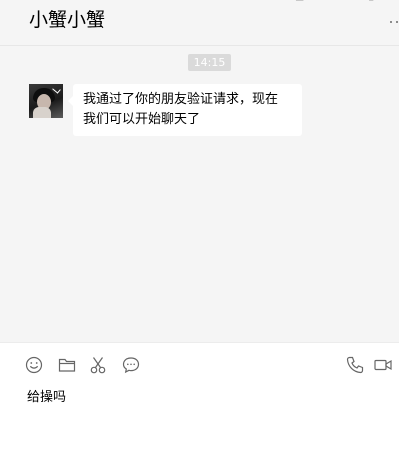 This screenshot has height=454, width=399. What do you see at coordinates (34, 365) in the screenshot?
I see `emoji-icon` at bounding box center [34, 365].